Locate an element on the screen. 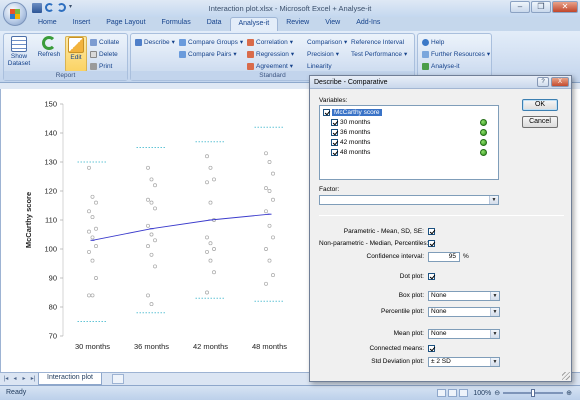 This screenshot has width=580, height=400. resize-grip-icon is located at coordinates (566, 376).